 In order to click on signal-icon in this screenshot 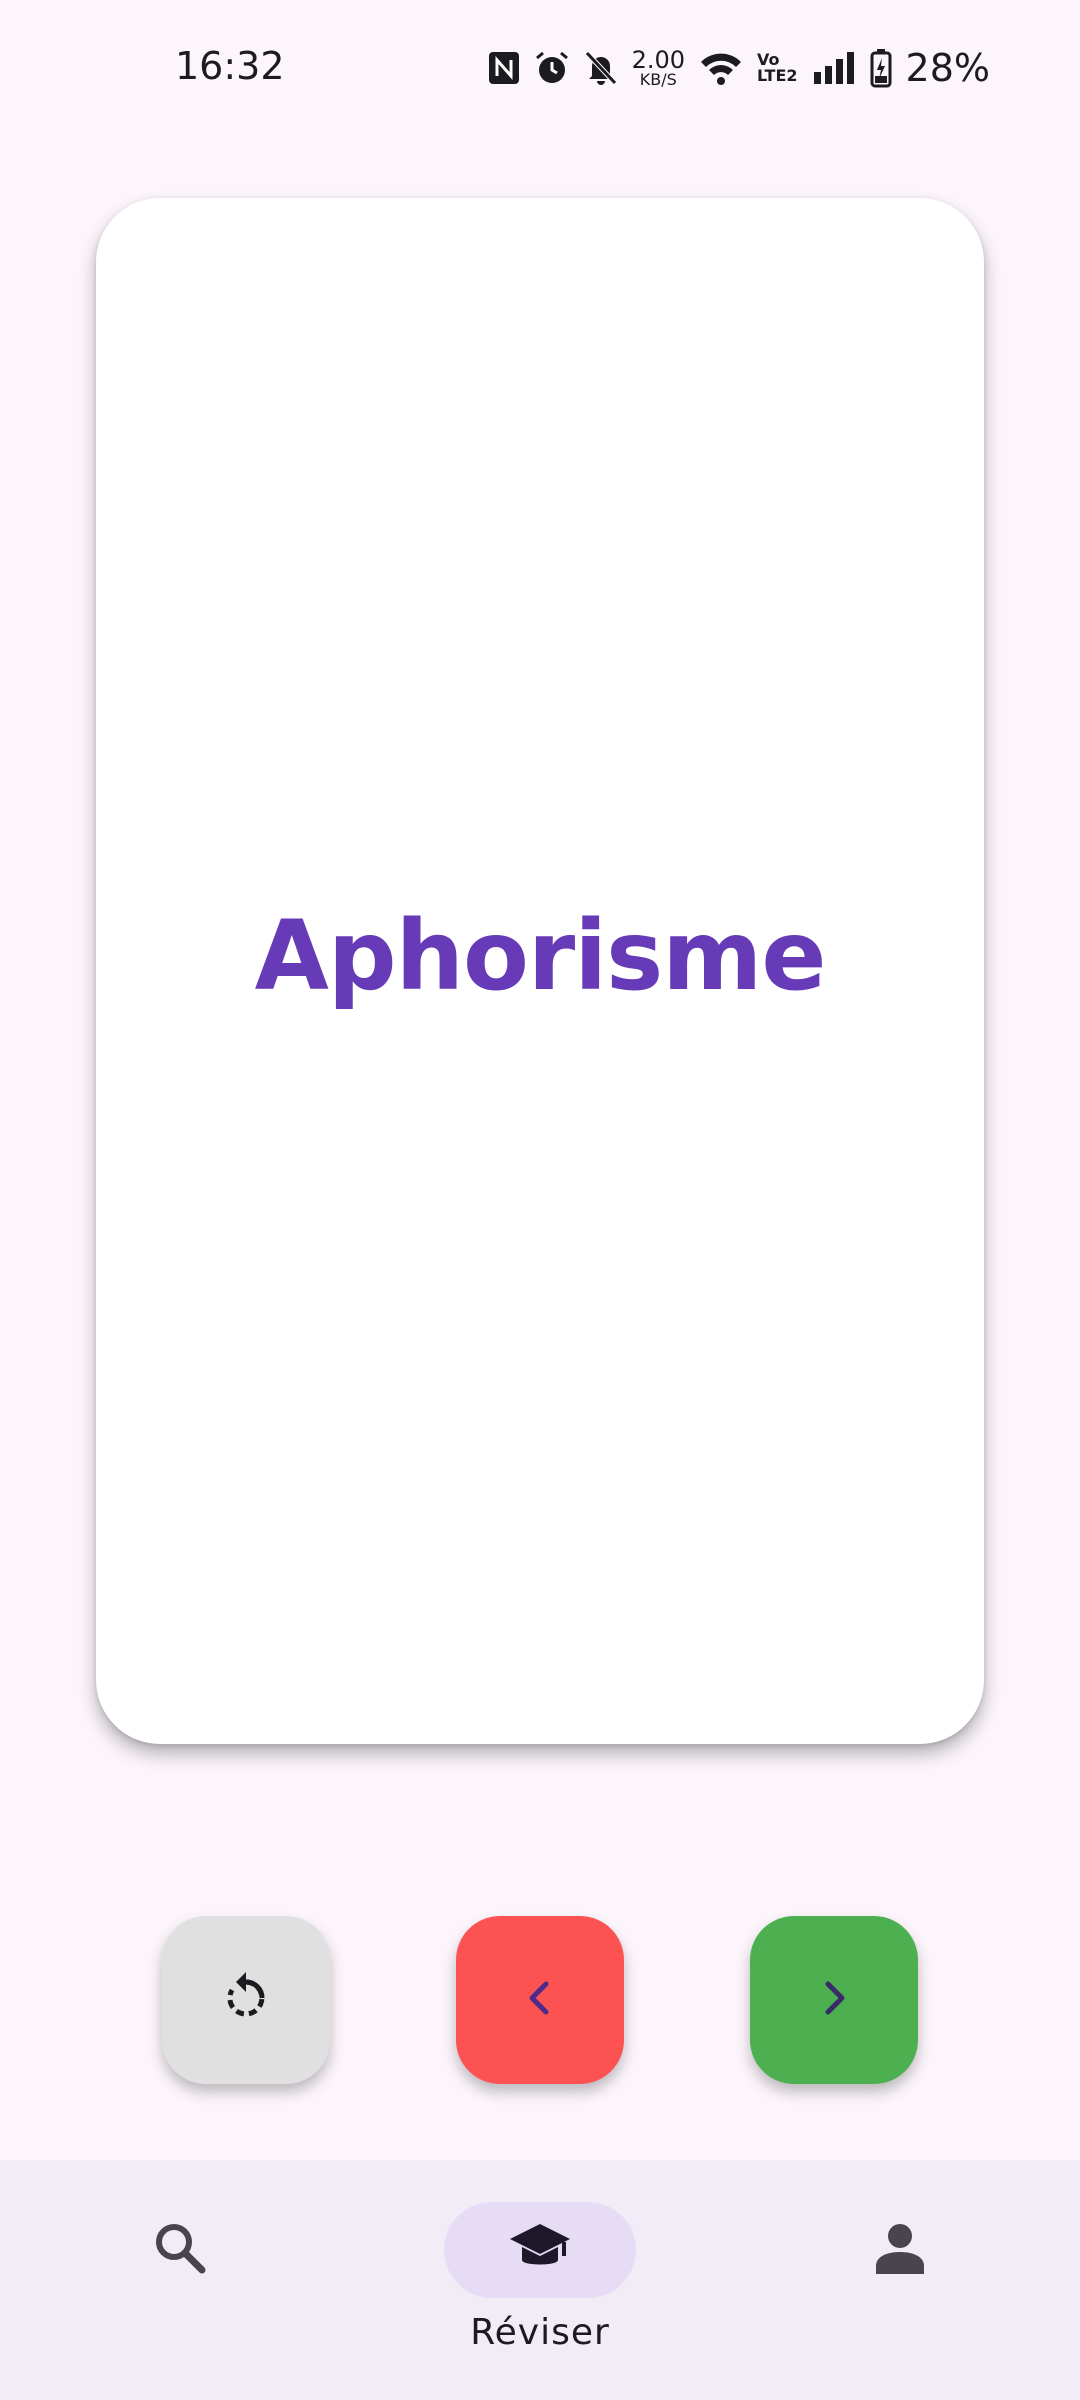, I will do `click(834, 68)`.